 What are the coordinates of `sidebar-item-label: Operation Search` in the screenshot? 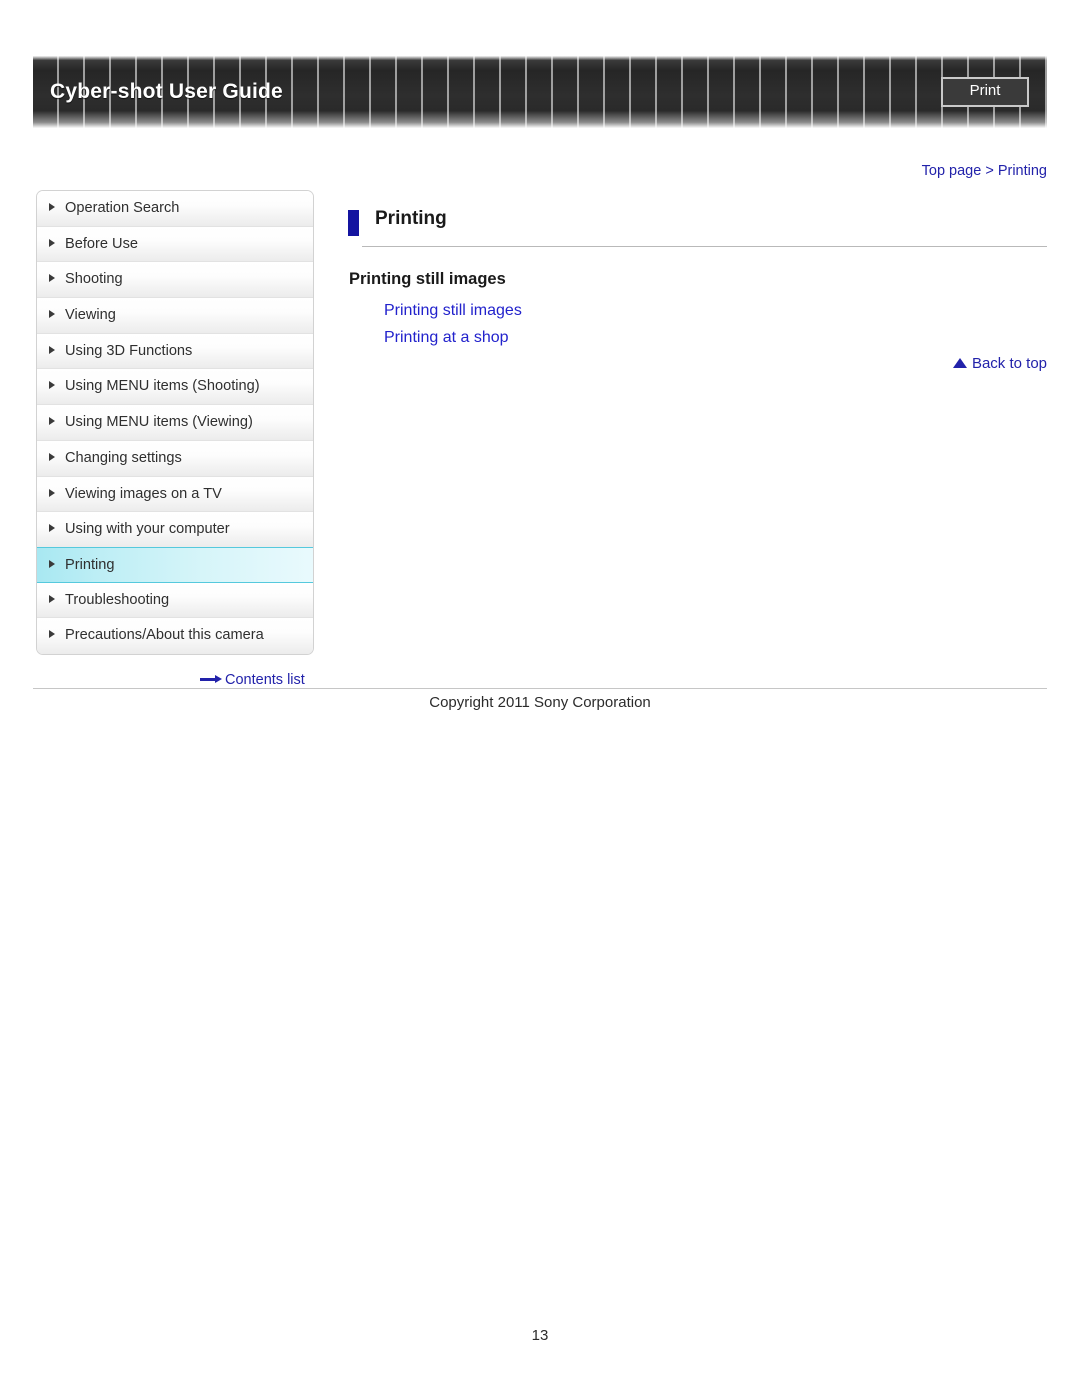 It's located at (122, 208).